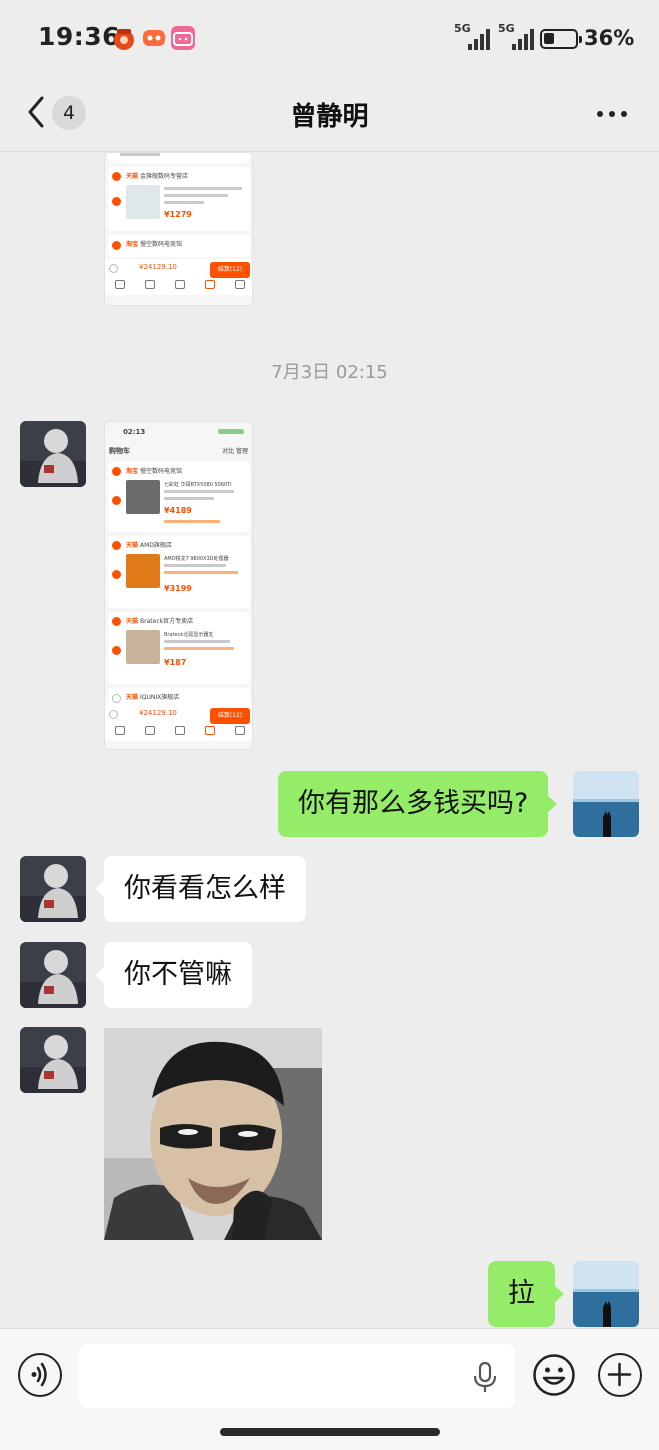 The height and width of the screenshot is (1450, 659). I want to click on app-notification-icon, so click(124, 38).